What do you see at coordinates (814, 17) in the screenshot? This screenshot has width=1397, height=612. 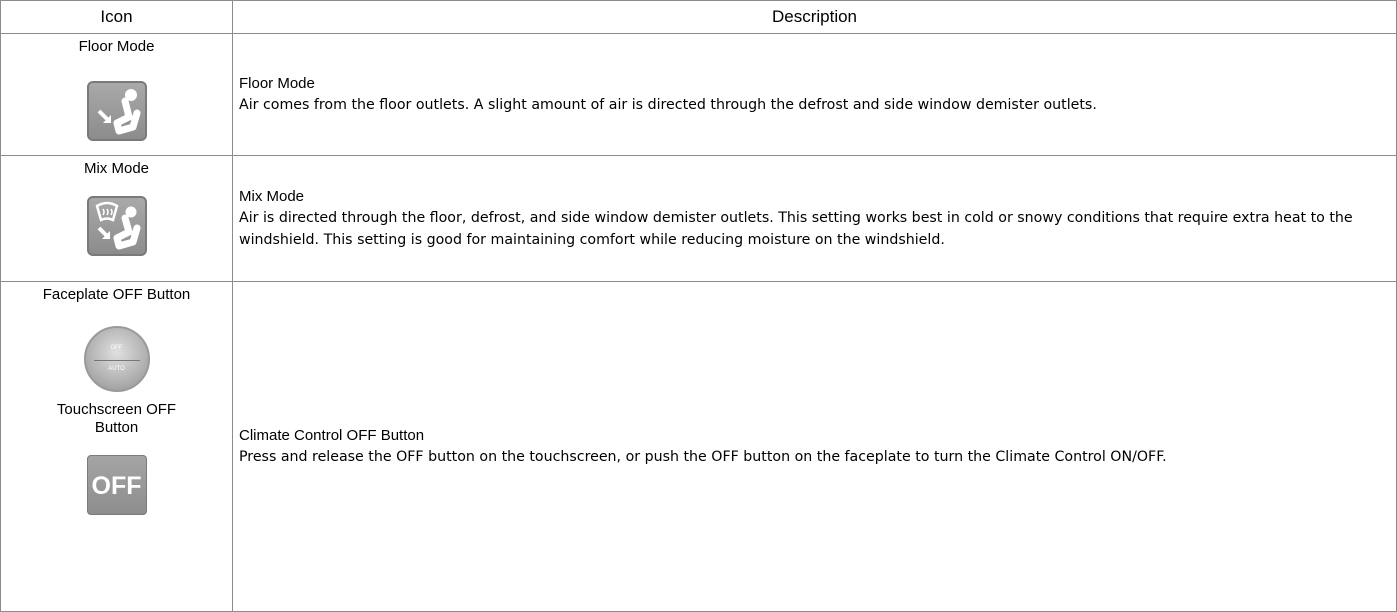 I see `header-description: Description` at bounding box center [814, 17].